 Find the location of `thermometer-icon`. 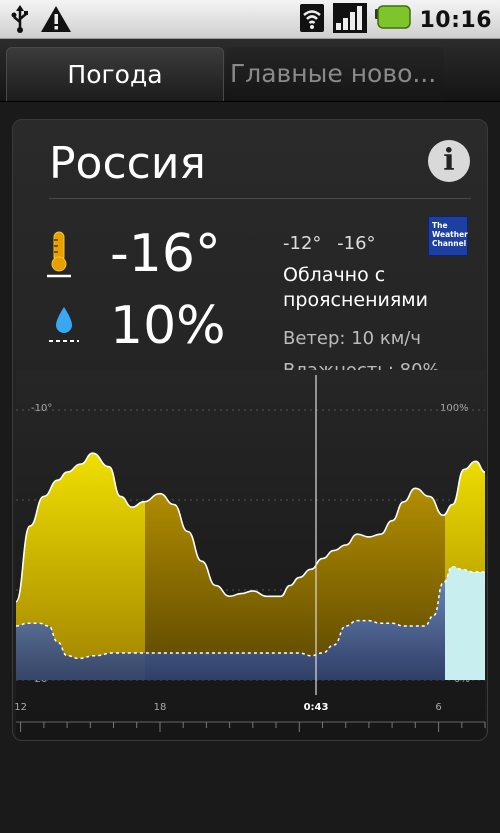

thermometer-icon is located at coordinates (59, 256).